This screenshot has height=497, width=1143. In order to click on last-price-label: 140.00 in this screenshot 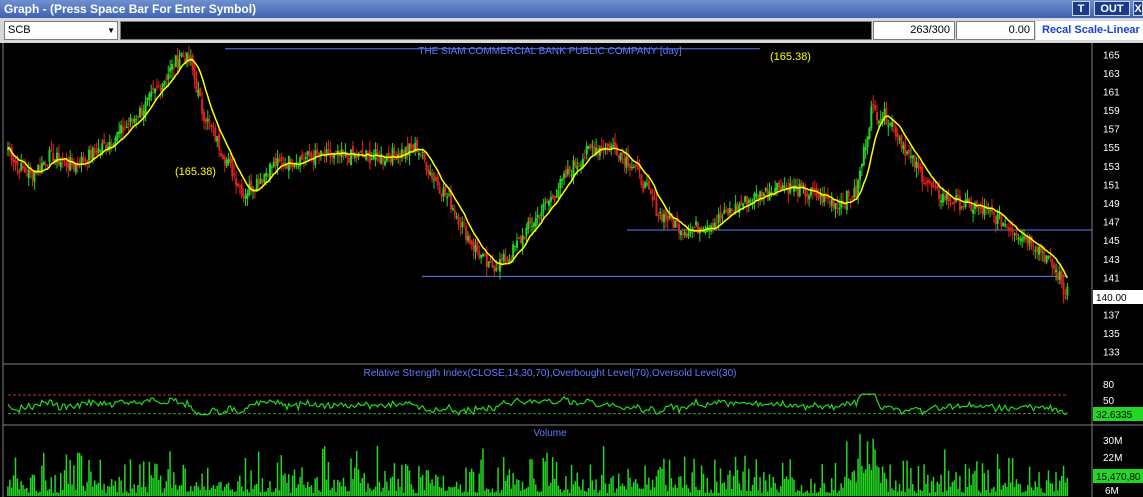, I will do `click(1111, 298)`.